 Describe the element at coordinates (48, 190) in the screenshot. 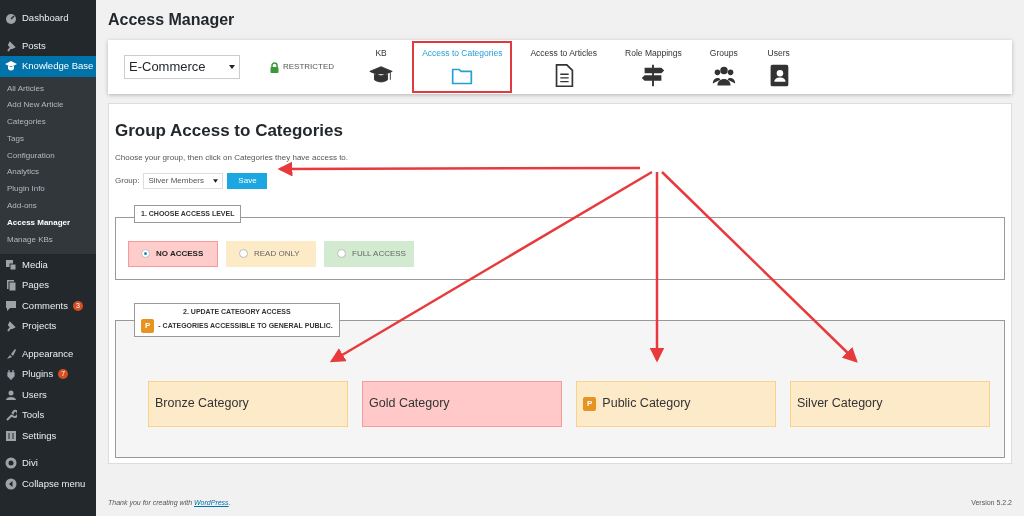

I see `submenu-item: Plugin Info` at that location.